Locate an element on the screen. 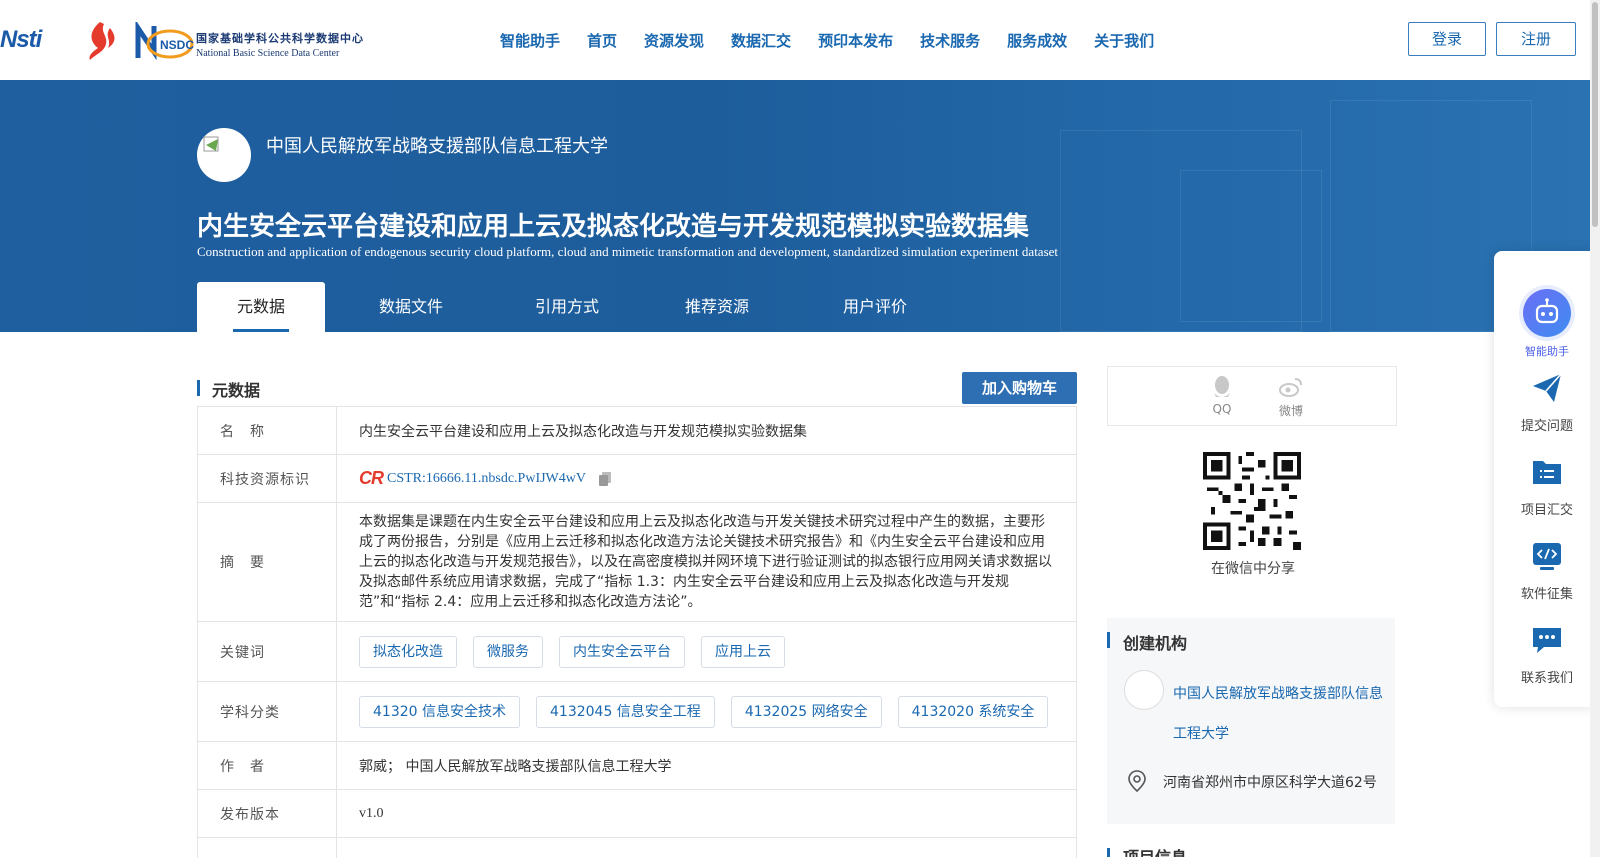  nav-service-results: 服务成效 is located at coordinates (1037, 40).